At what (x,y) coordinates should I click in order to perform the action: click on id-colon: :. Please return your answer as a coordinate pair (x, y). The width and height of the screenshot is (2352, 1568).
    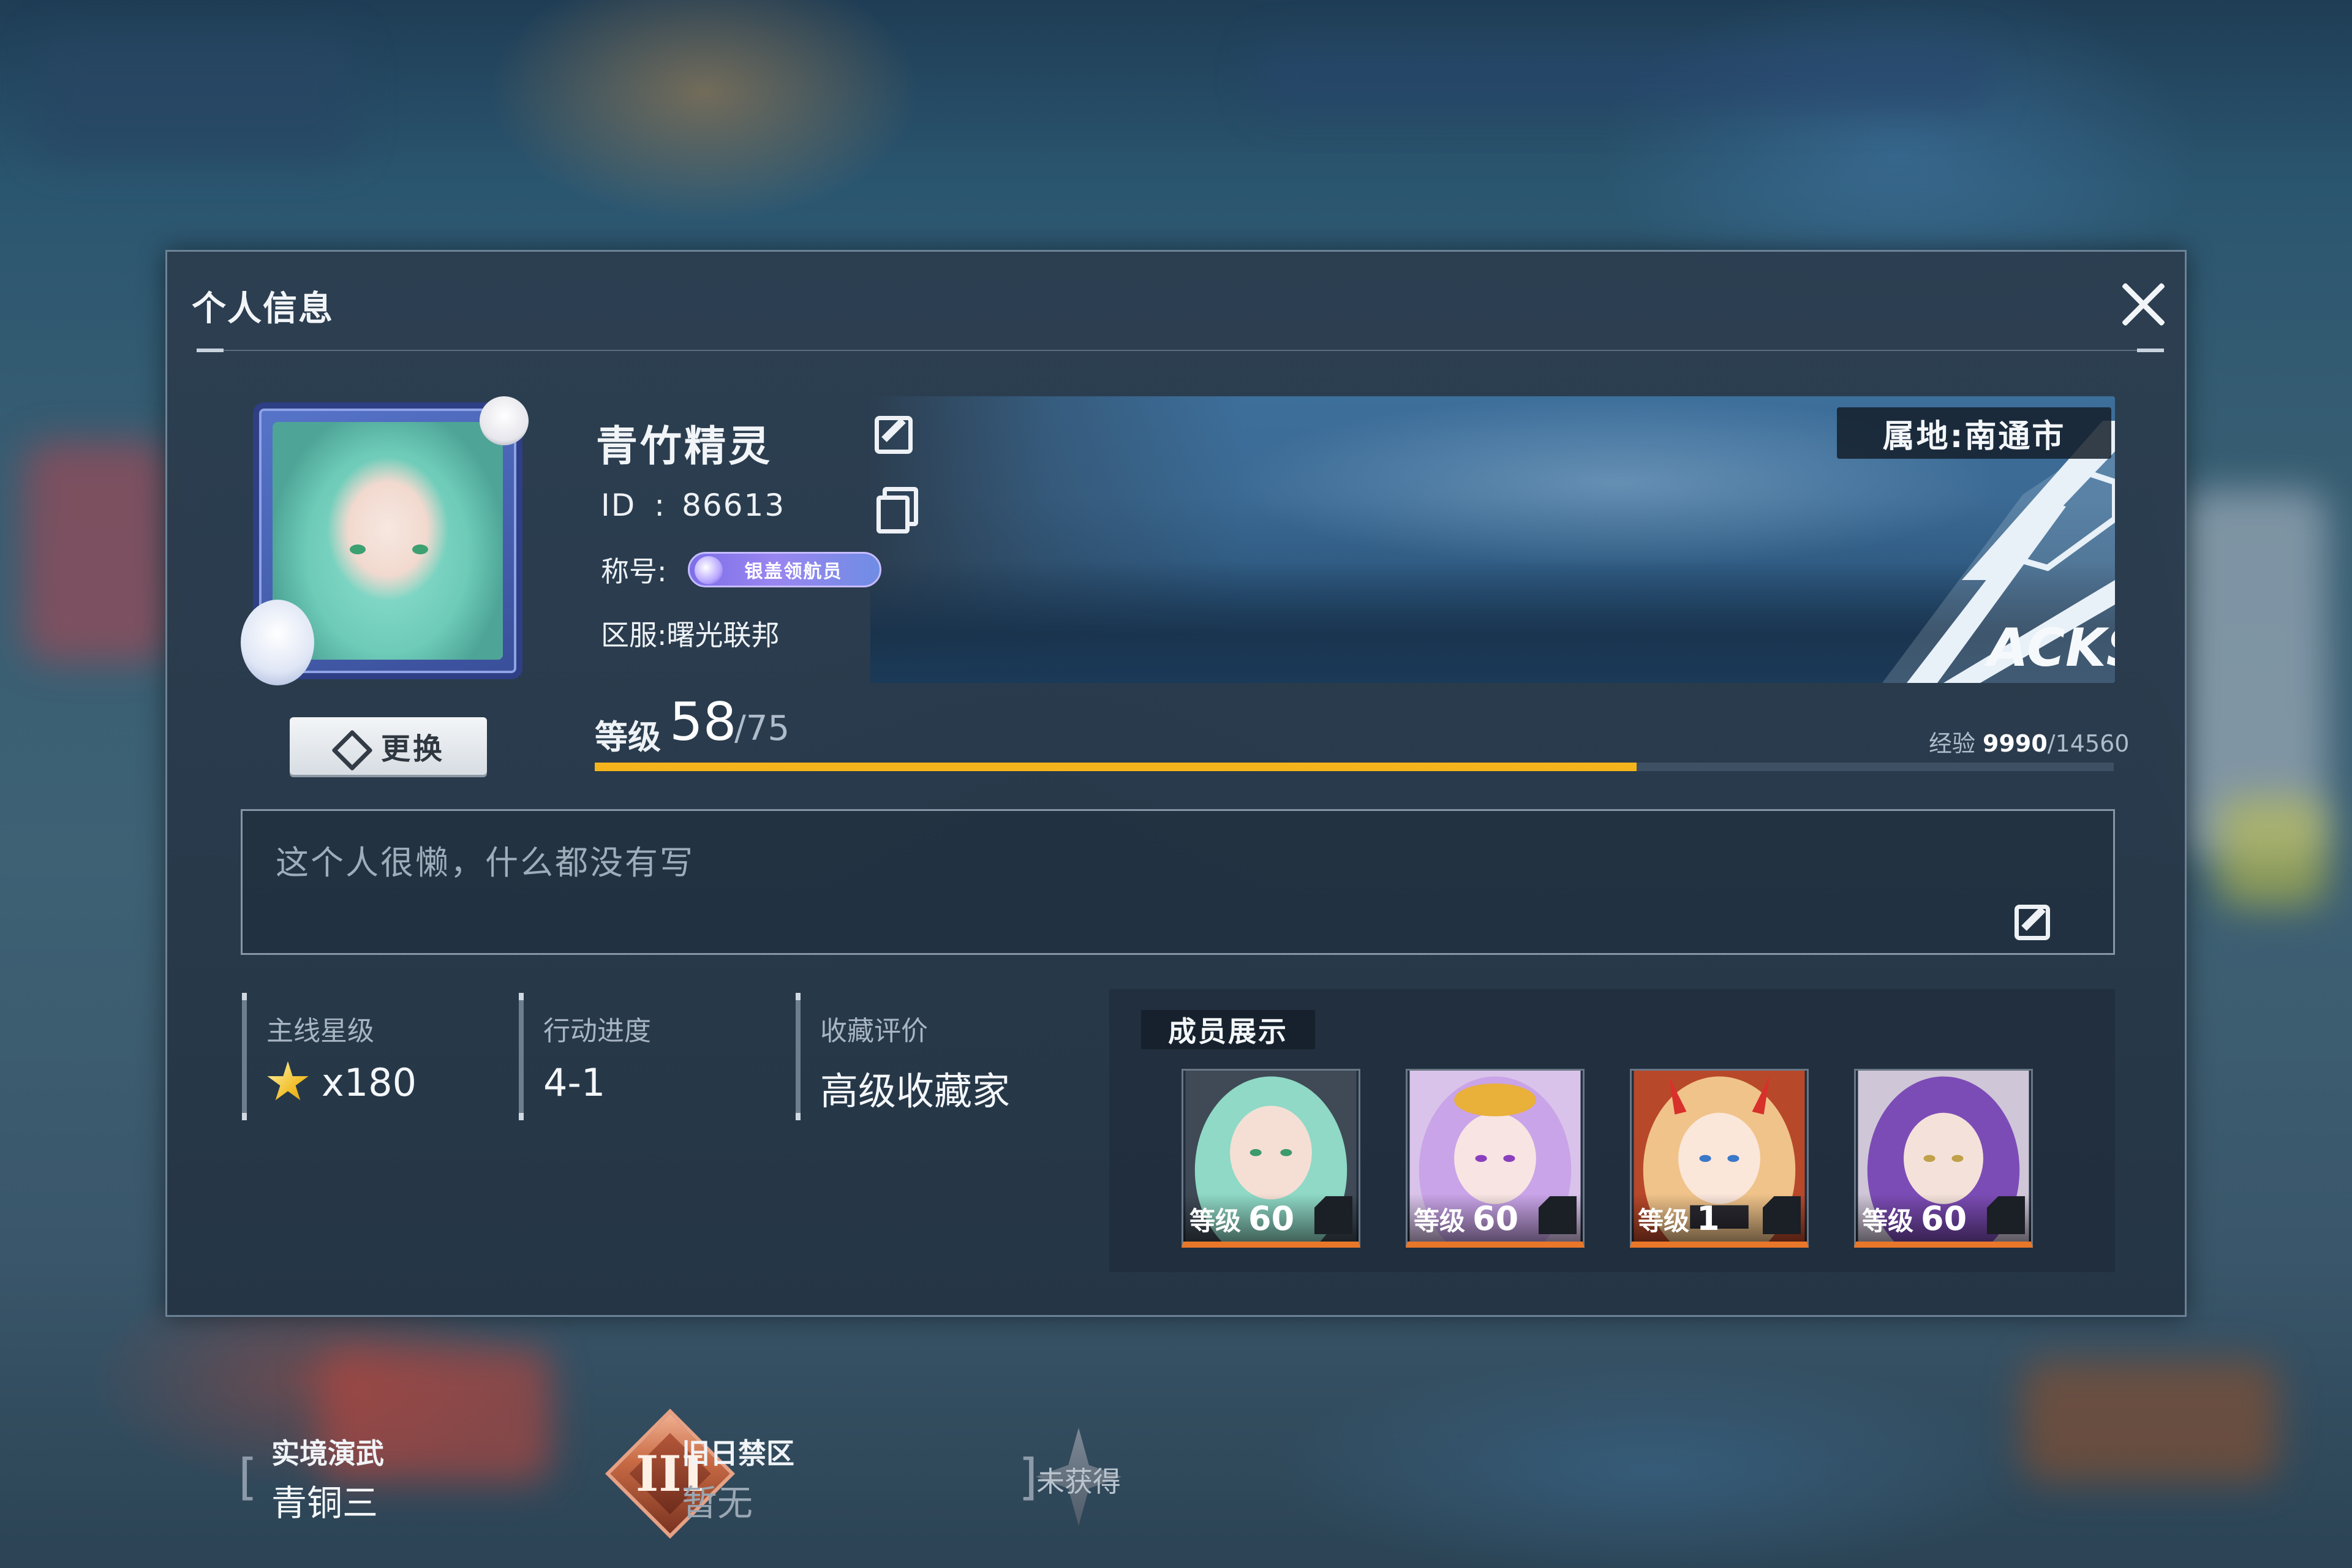
    Looking at the image, I should click on (660, 506).